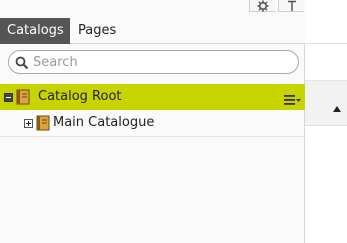 The width and height of the screenshot is (347, 243). What do you see at coordinates (160, 62) in the screenshot?
I see `search-input` at bounding box center [160, 62].